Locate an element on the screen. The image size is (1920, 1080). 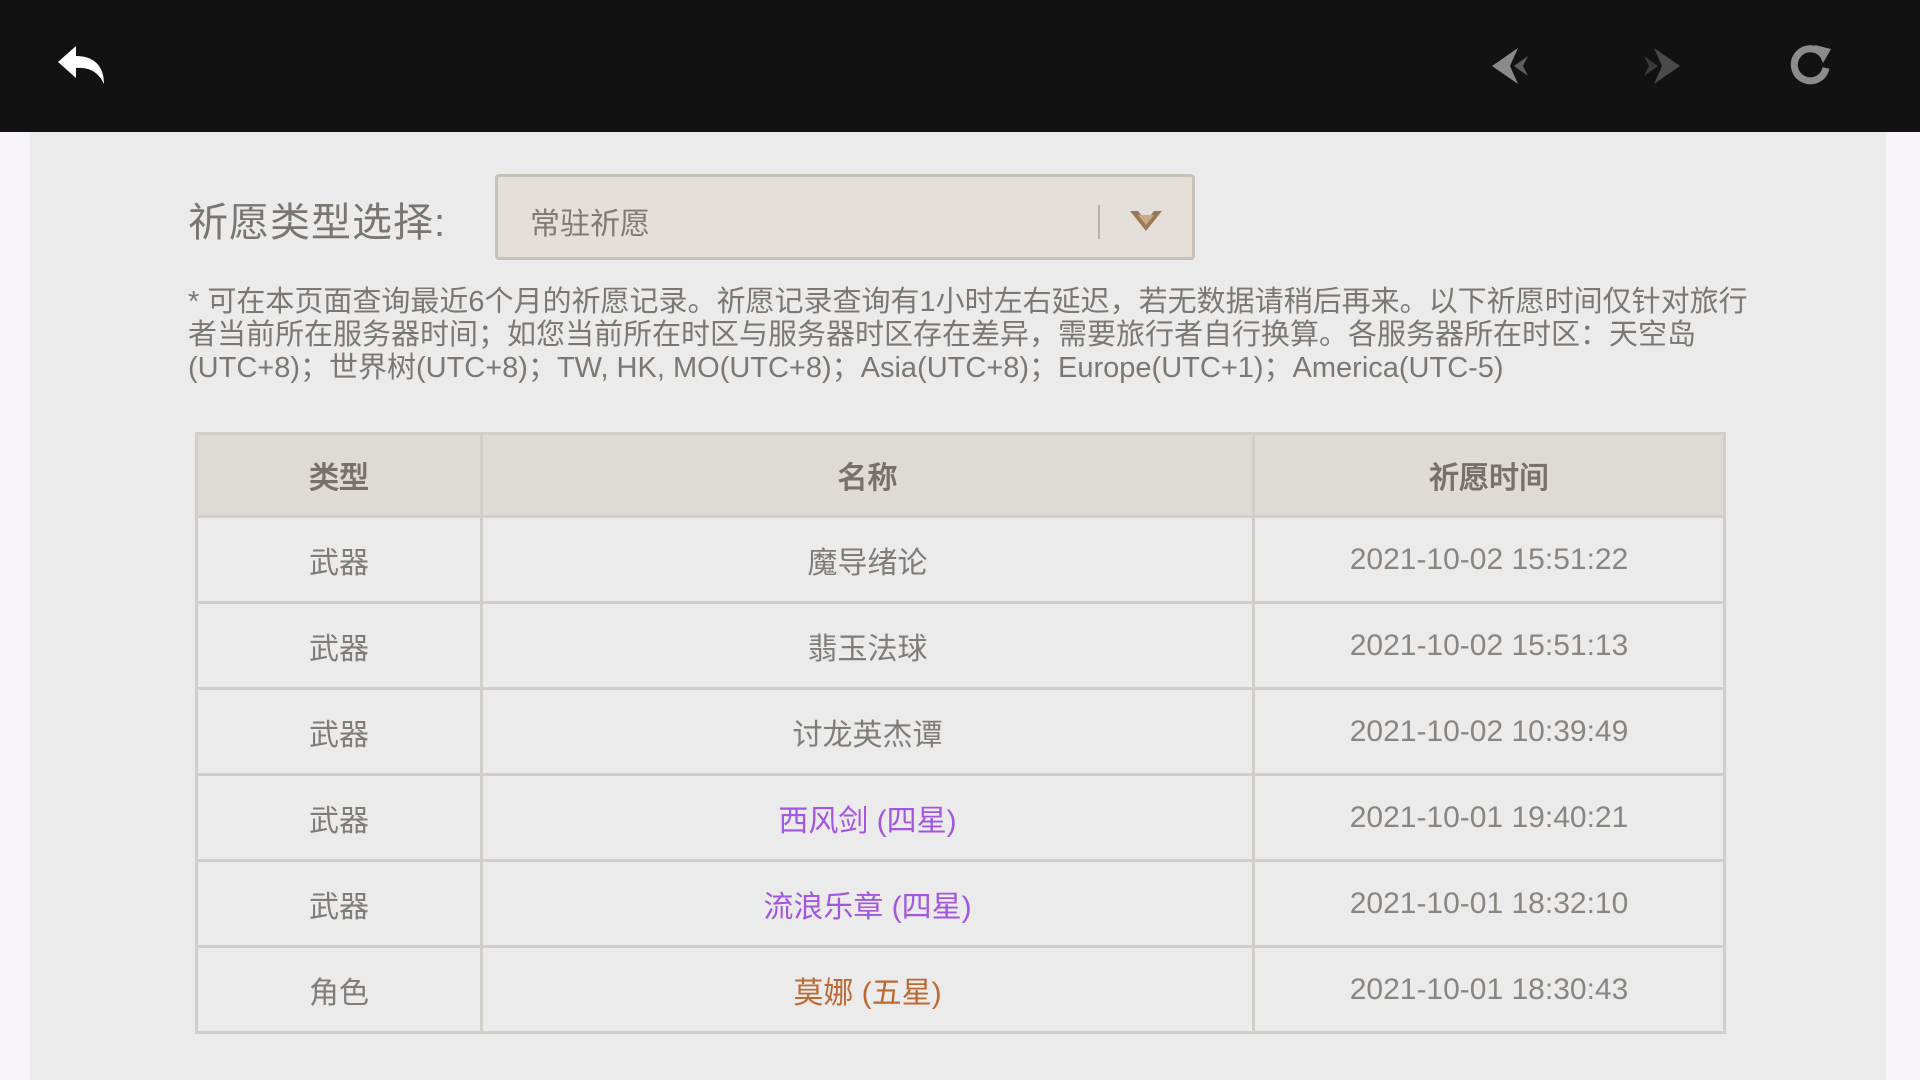
cell-name-five-star: 莫娜 (五星) is located at coordinates (867, 989).